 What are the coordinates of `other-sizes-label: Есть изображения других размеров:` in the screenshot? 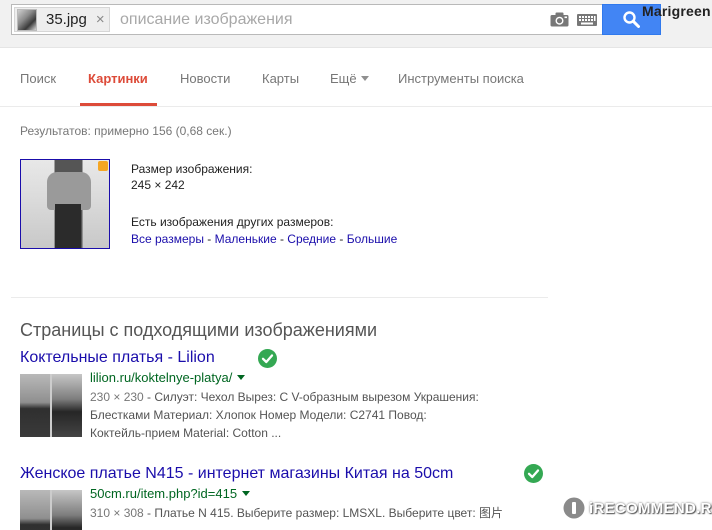 It's located at (232, 222).